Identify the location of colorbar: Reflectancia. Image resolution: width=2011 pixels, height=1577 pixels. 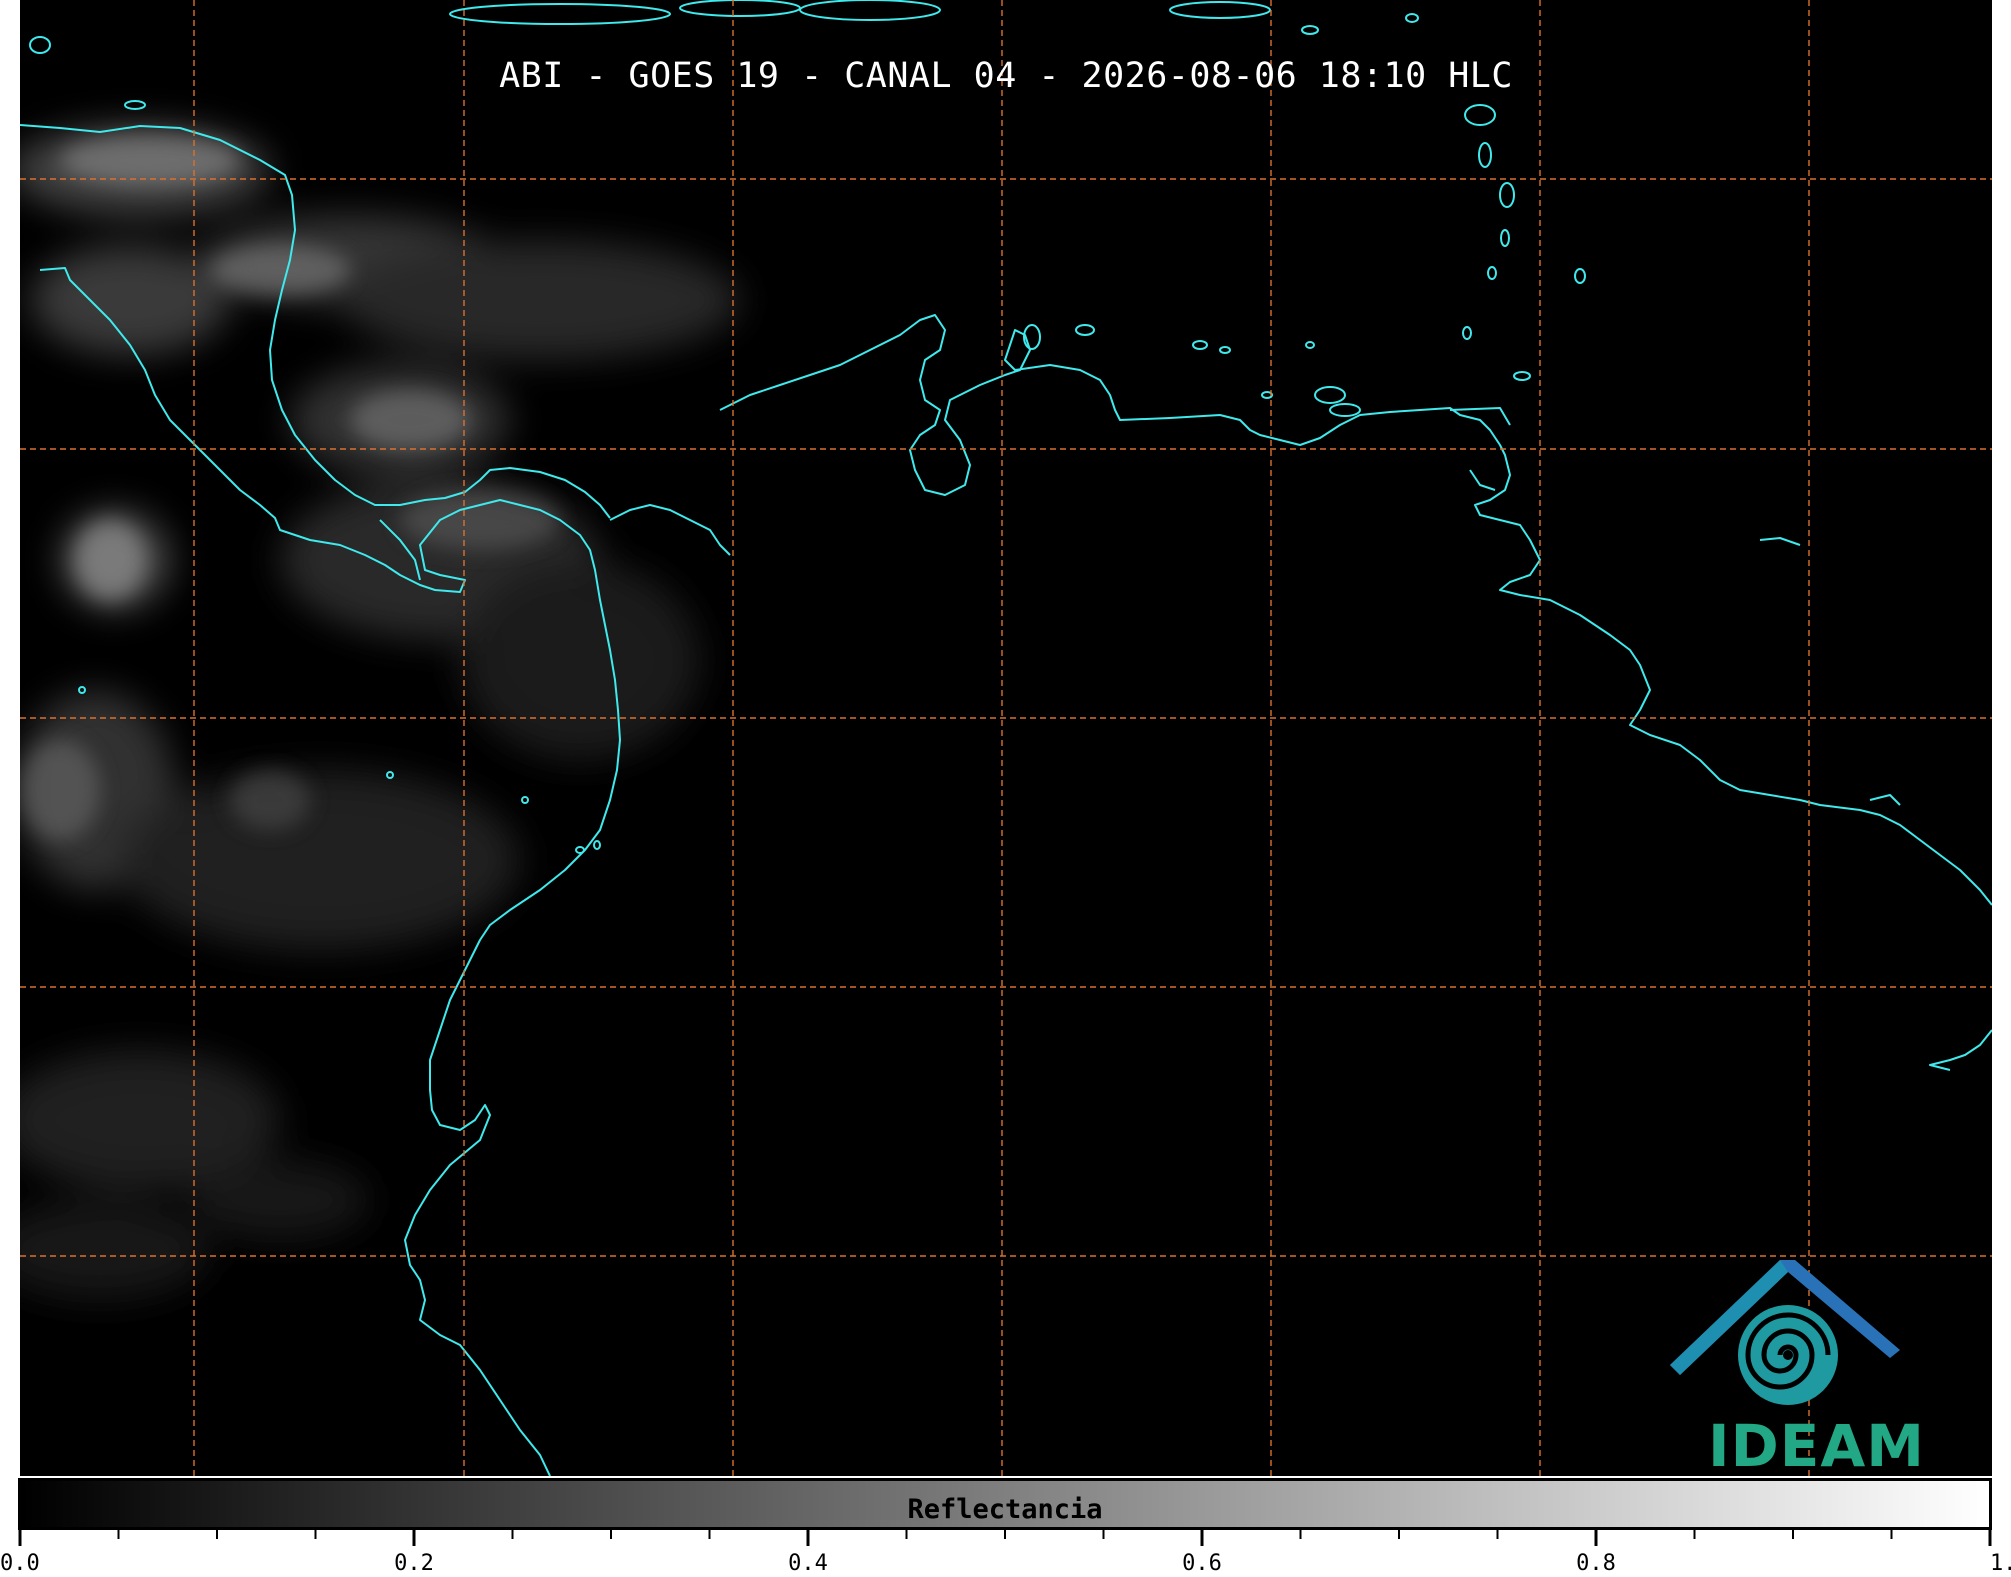
(1005, 1504).